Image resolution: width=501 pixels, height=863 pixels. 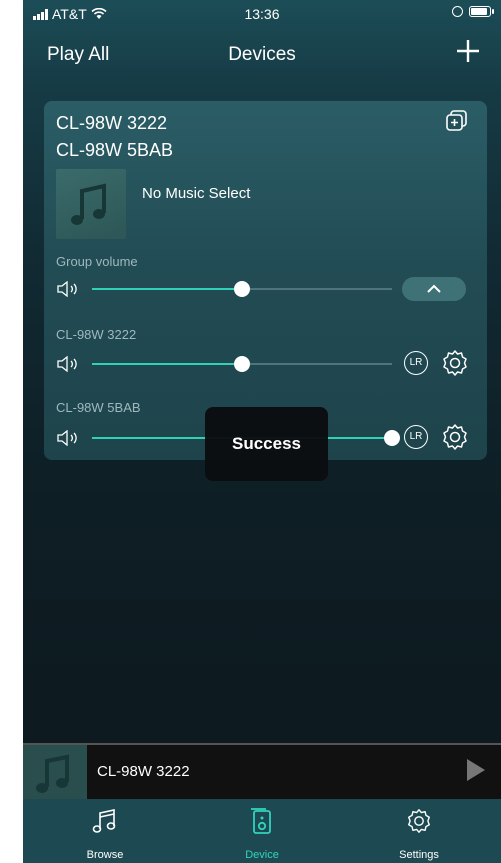 I want to click on device-name-label: CL-98W 3222, so click(x=96, y=334).